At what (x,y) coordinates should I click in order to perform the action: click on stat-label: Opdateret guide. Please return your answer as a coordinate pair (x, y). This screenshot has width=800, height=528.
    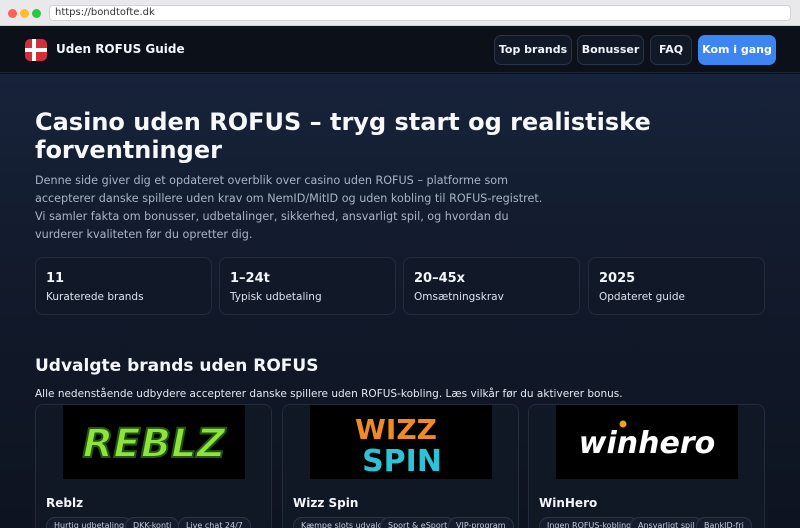
    Looking at the image, I should click on (642, 297).